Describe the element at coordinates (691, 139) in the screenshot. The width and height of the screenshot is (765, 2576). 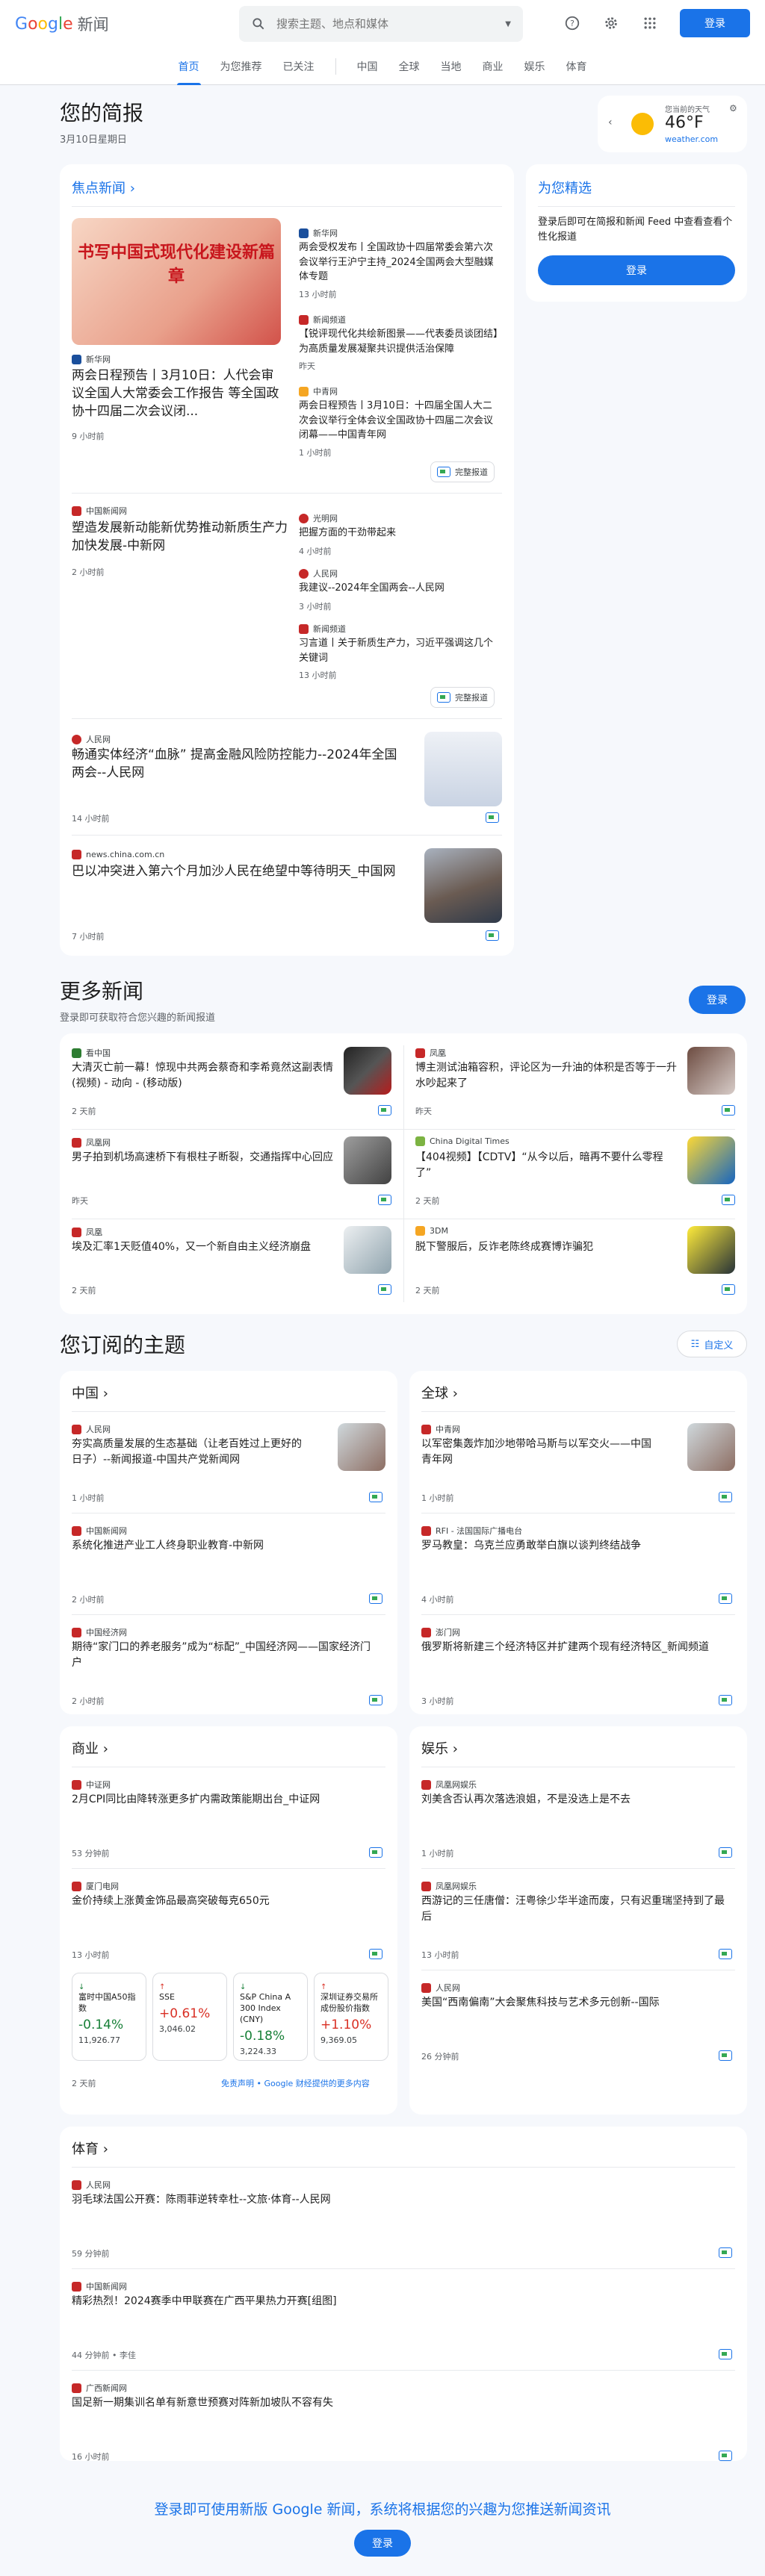
I see `weather-source: weather.com` at that location.